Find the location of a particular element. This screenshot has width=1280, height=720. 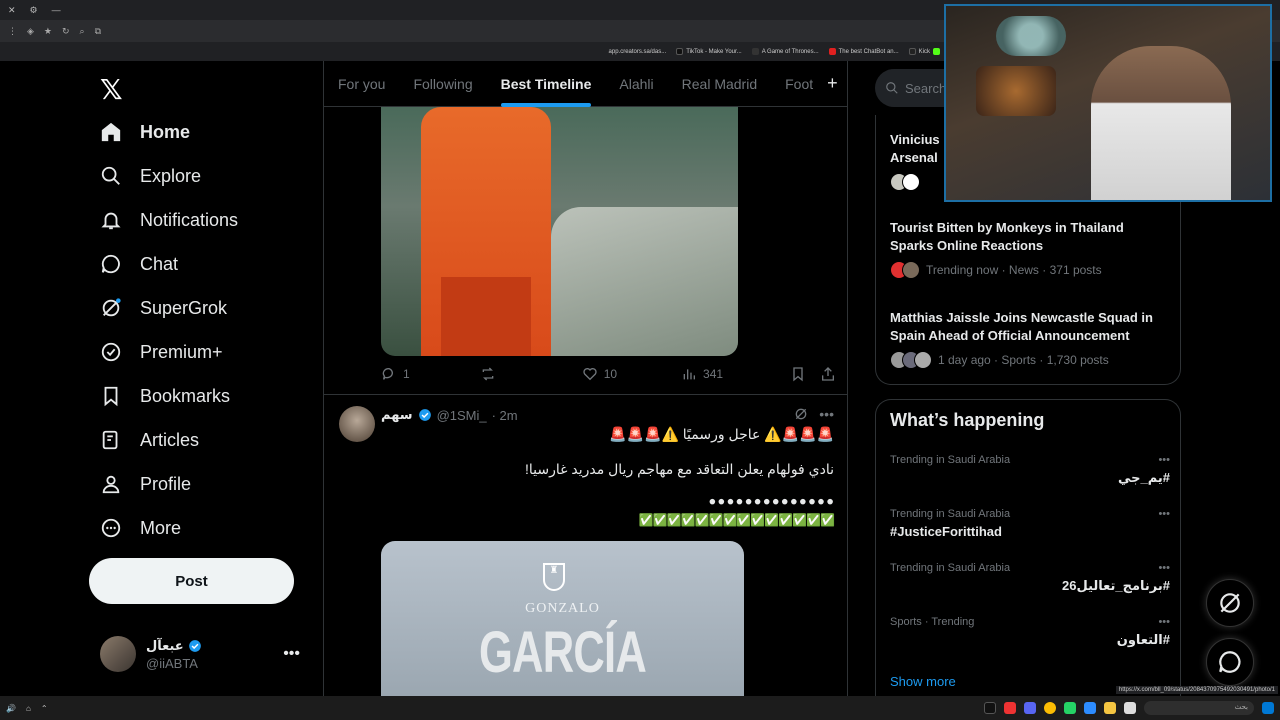

streamer-figure is located at coordinates (1161, 123).